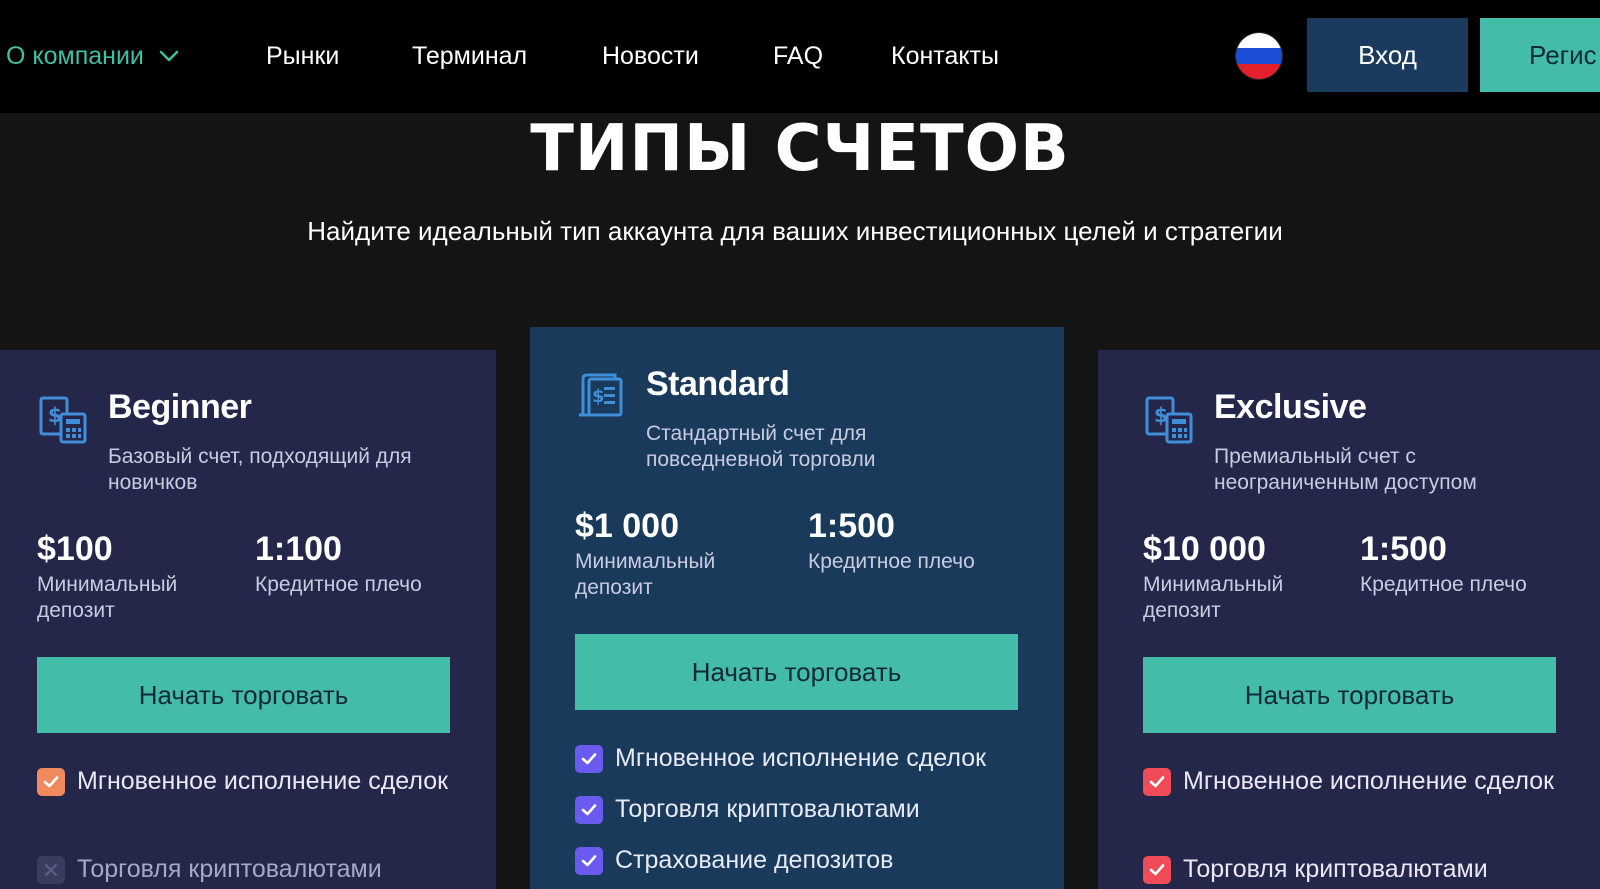 The height and width of the screenshot is (889, 1600). What do you see at coordinates (718, 384) in the screenshot?
I see `account-name: Standard` at bounding box center [718, 384].